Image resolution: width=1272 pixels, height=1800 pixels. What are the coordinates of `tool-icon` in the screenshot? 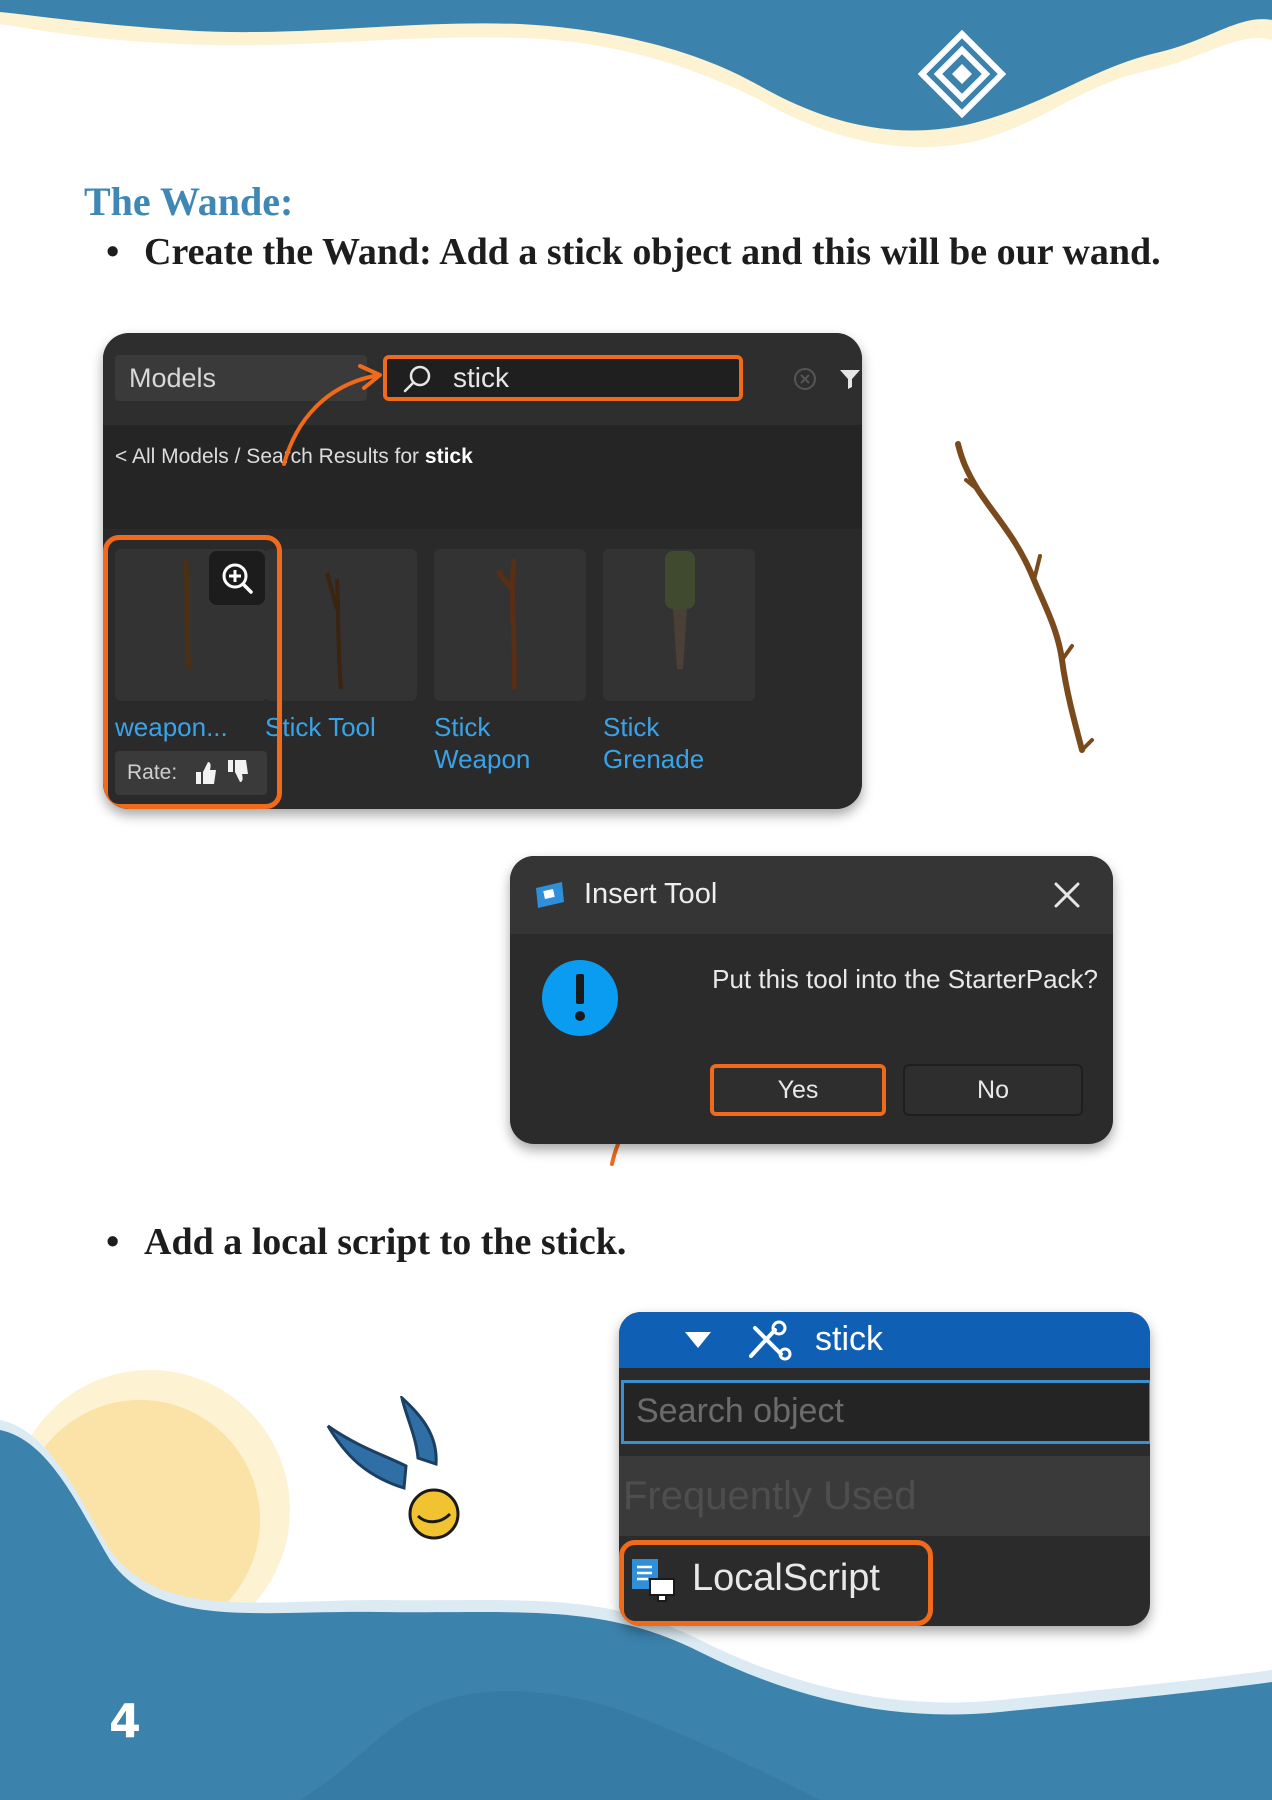 It's located at (770, 1340).